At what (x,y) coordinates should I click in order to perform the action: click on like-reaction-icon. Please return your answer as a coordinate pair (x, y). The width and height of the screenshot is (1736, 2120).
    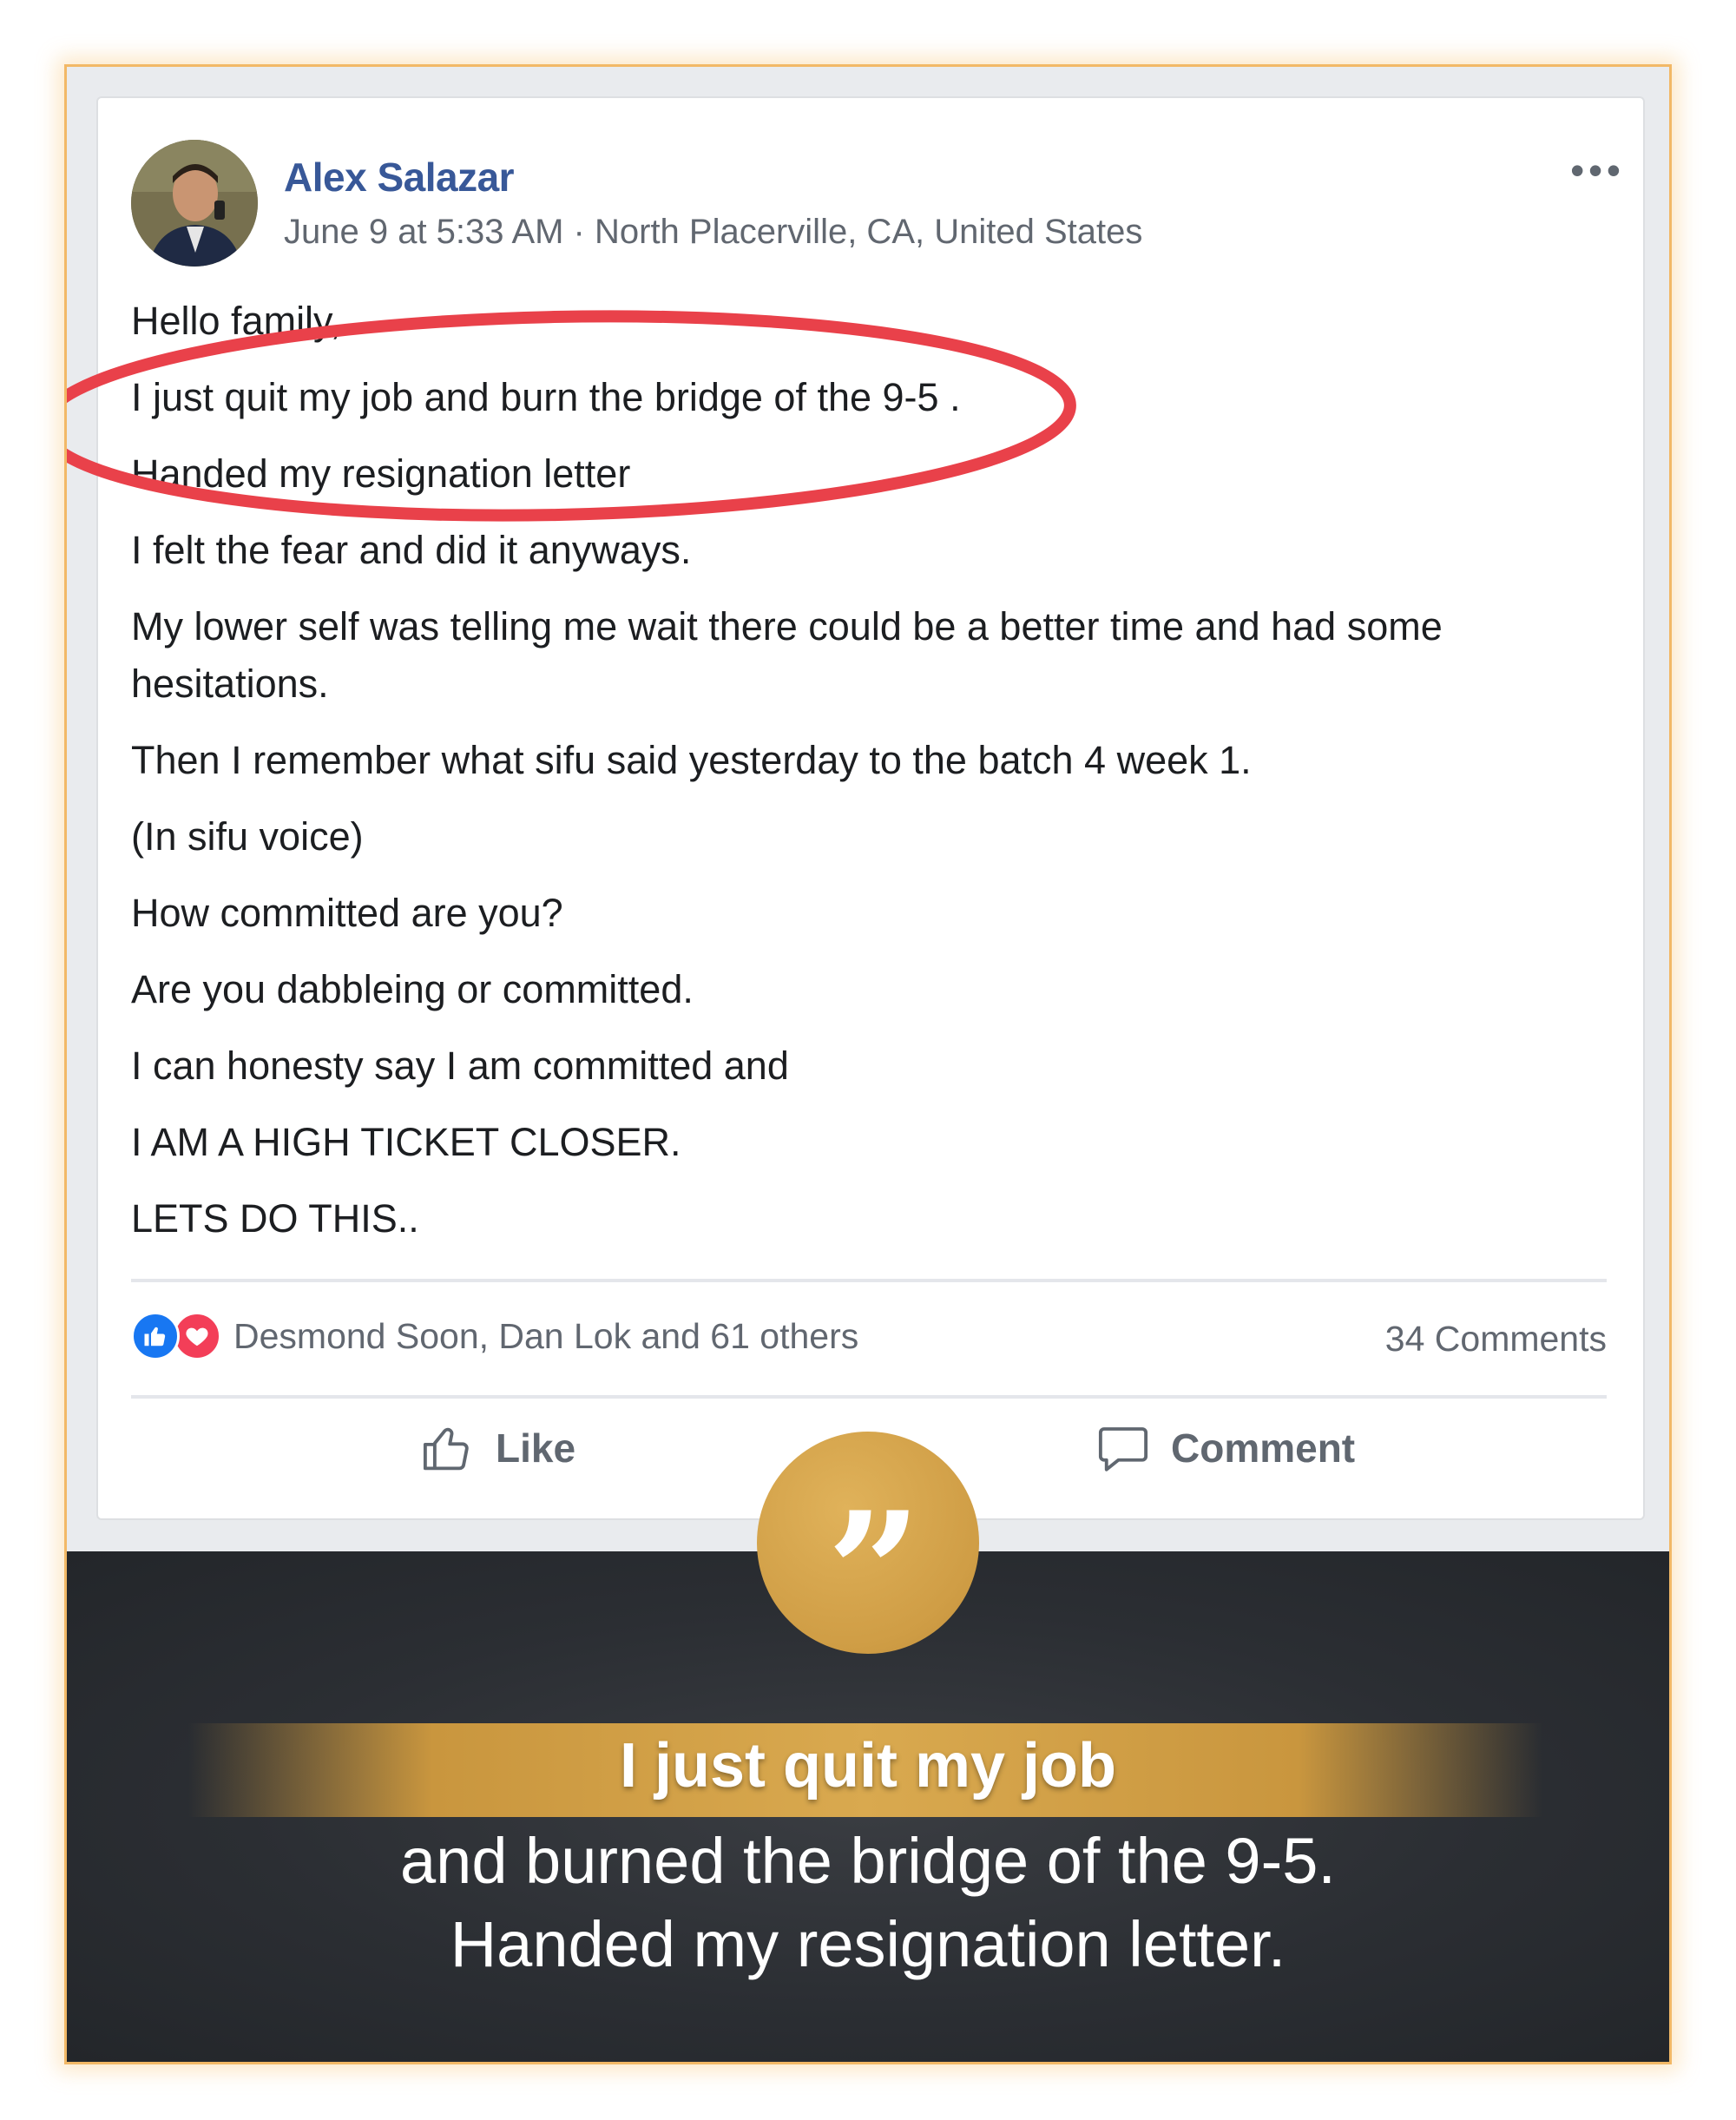
    Looking at the image, I should click on (155, 1336).